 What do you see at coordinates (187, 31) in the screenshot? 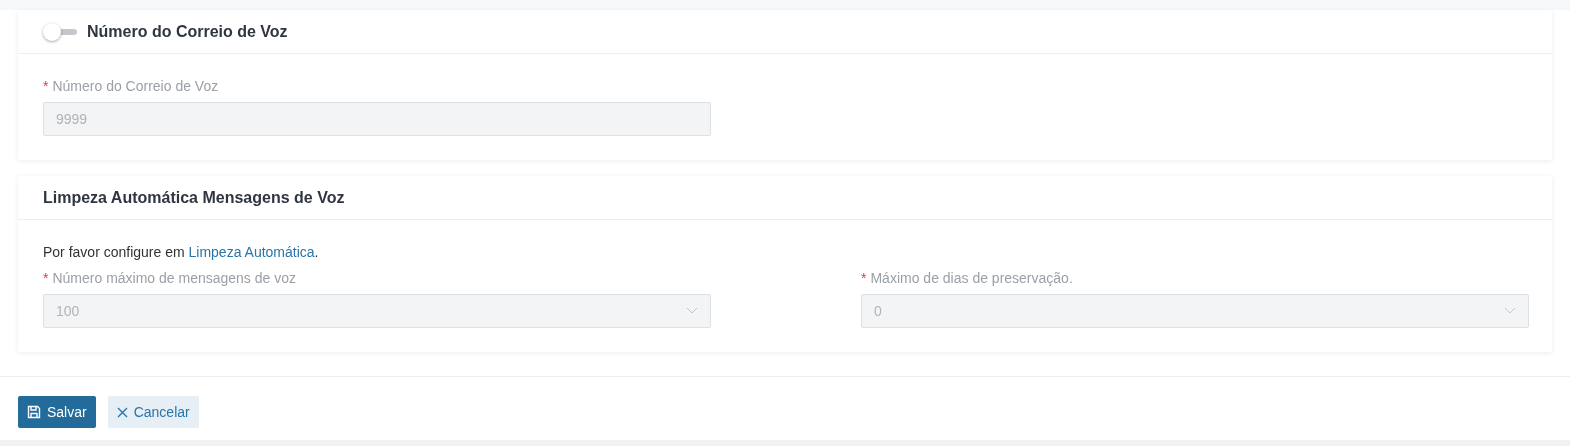
I see `section-title: Número do Correio de Voz` at bounding box center [187, 31].